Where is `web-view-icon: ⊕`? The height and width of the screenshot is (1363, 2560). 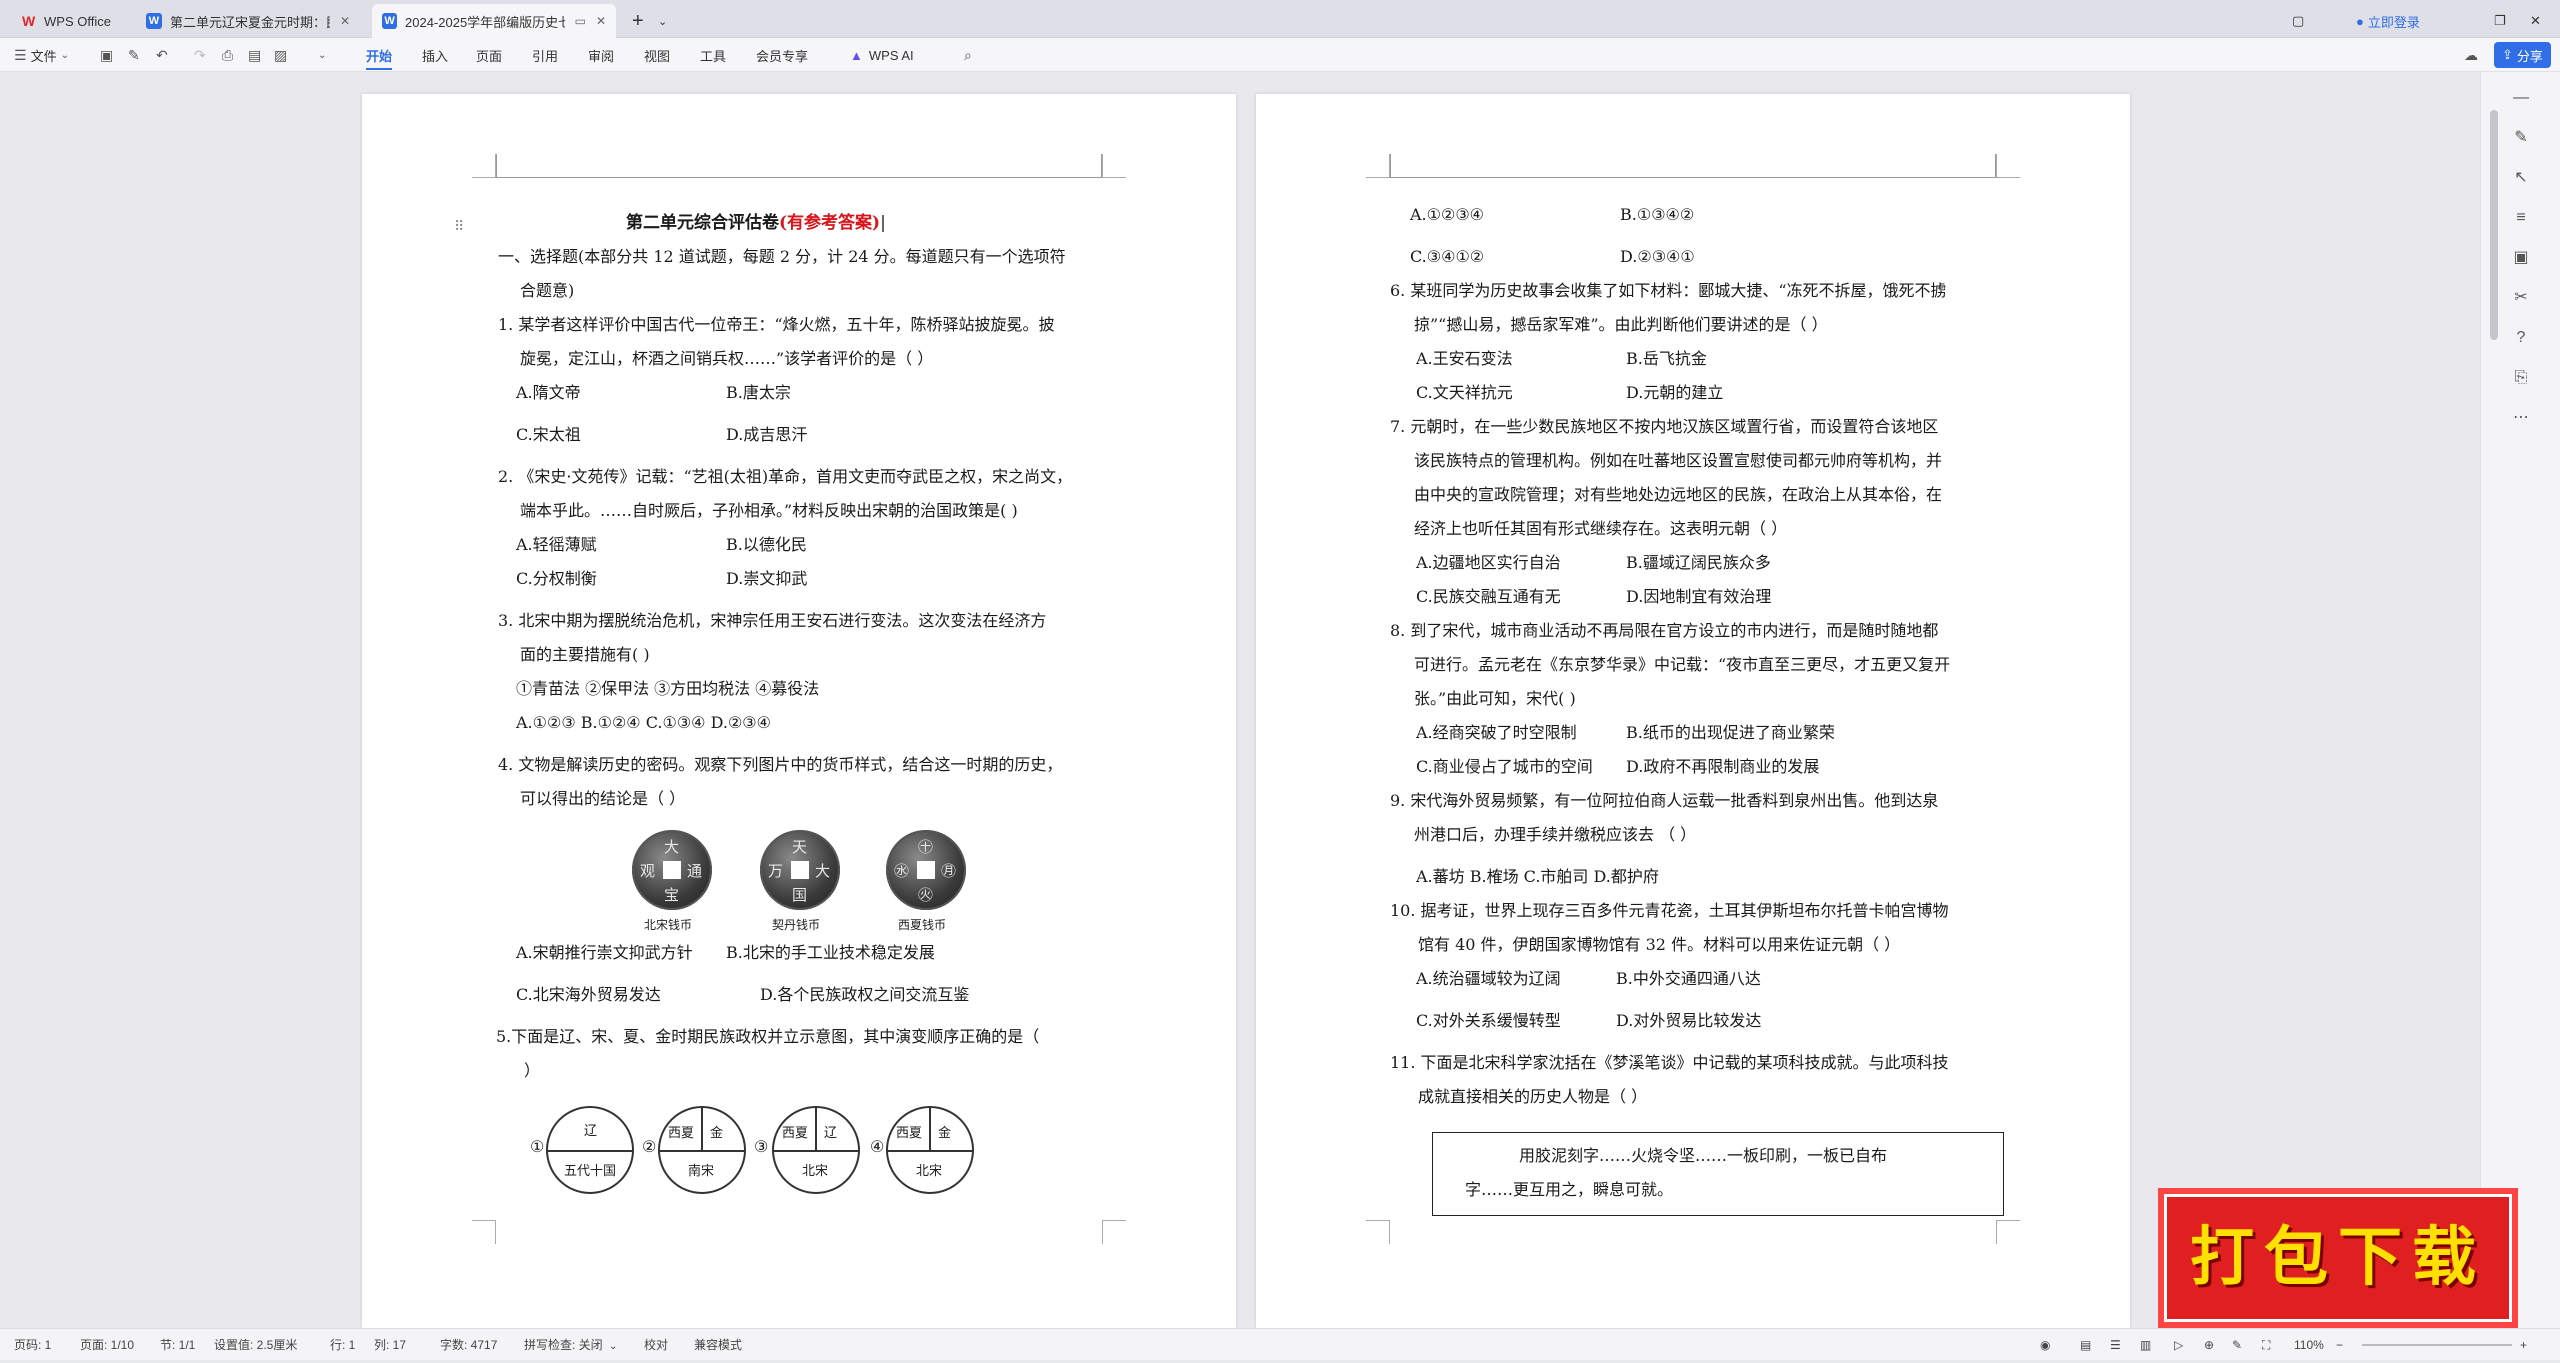 web-view-icon: ⊕ is located at coordinates (2209, 1345).